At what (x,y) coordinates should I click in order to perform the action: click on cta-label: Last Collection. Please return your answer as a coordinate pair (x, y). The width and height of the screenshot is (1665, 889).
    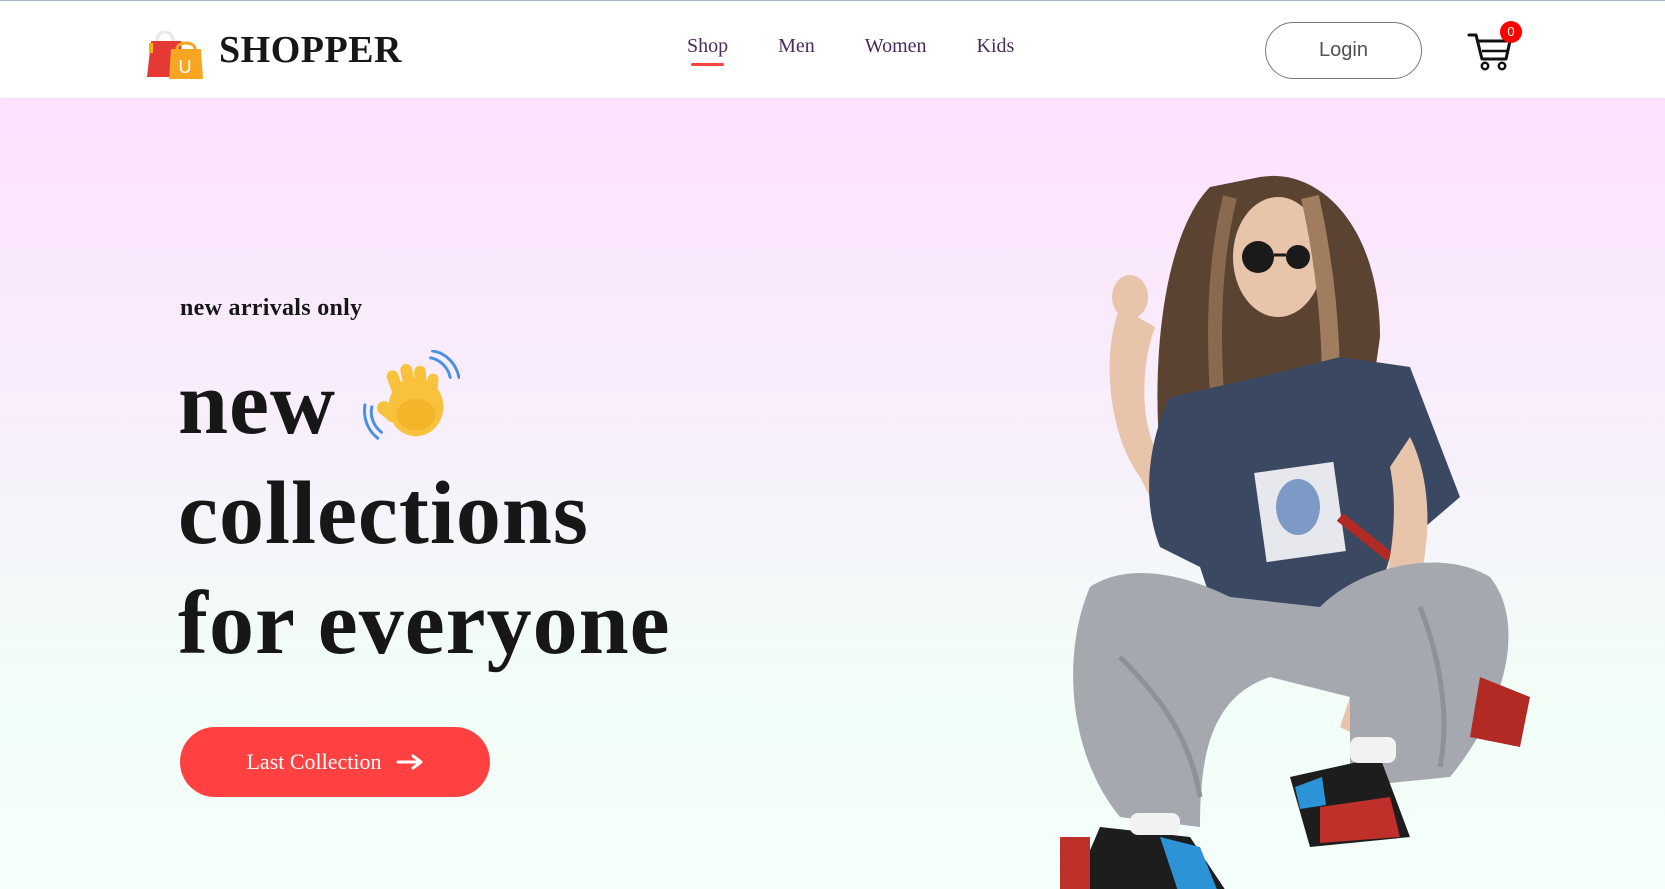
    Looking at the image, I should click on (314, 761).